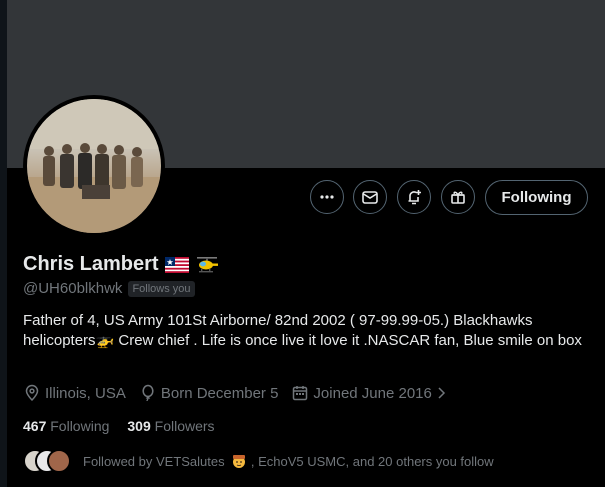 The width and height of the screenshot is (605, 487). Describe the element at coordinates (300, 393) in the screenshot. I see `calendar-icon` at that location.